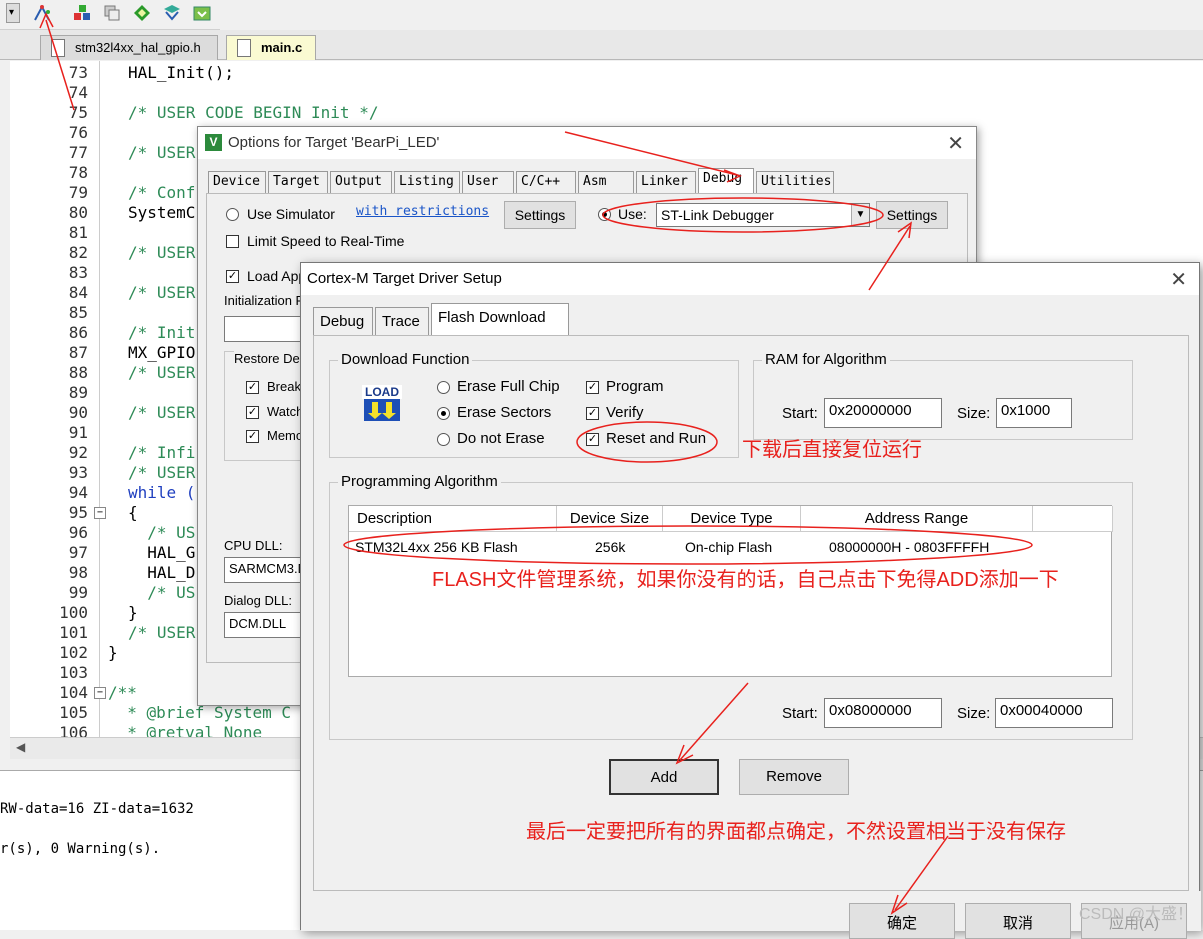 The height and width of the screenshot is (939, 1203). What do you see at coordinates (917, 519) in the screenshot?
I see `column-header-address-range: Address Range` at bounding box center [917, 519].